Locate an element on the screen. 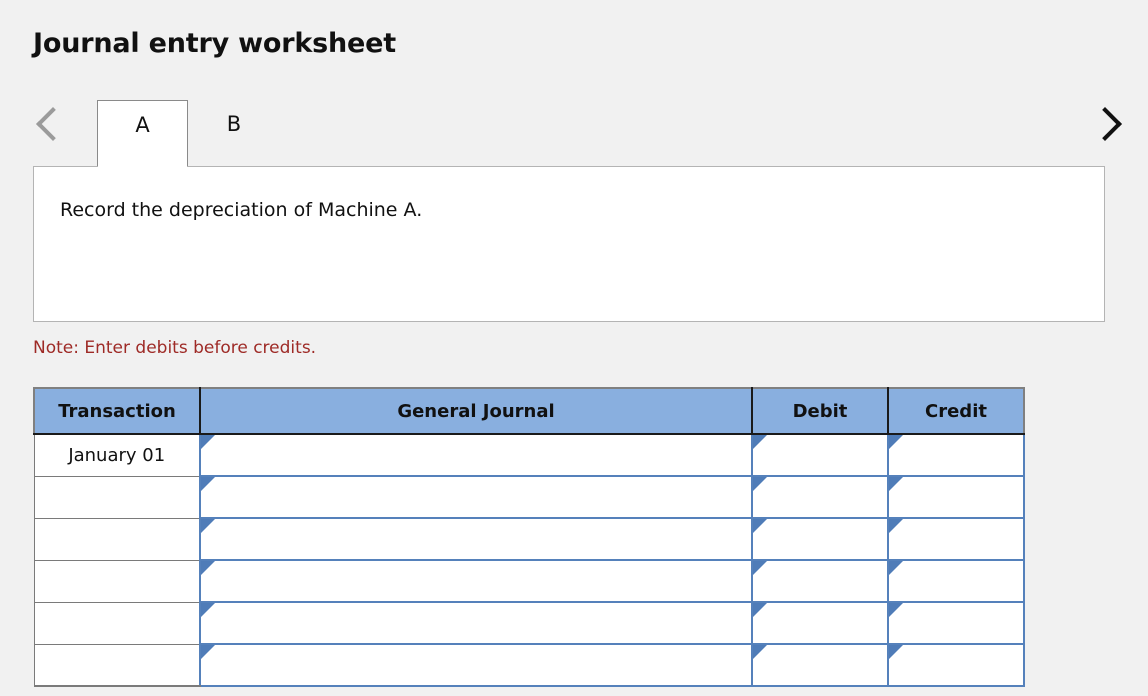 The height and width of the screenshot is (696, 1148). tab-a-label: A is located at coordinates (142, 125).